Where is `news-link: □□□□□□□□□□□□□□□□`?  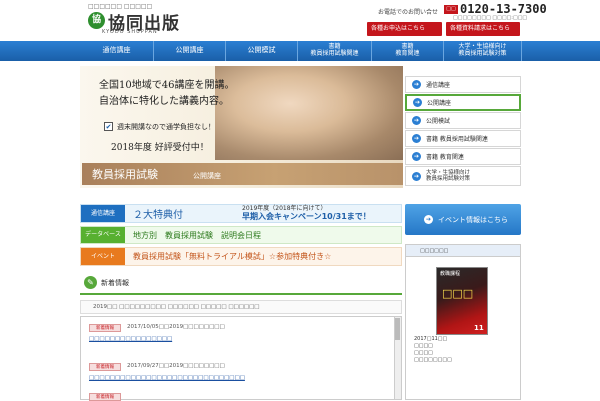
news-link: □□□□□□□□□□□□□□□□ is located at coordinates (130, 339).